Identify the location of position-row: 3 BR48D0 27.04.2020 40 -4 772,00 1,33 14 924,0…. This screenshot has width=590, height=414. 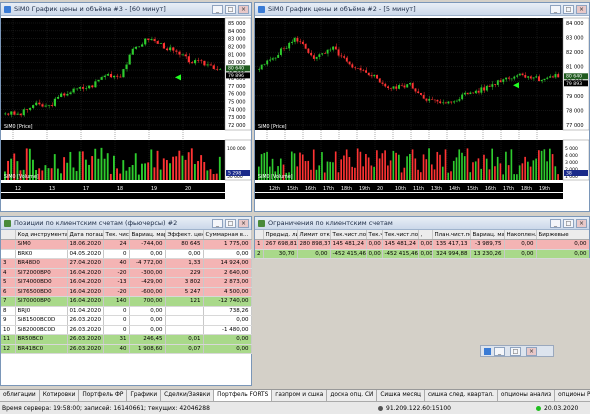
(126, 263).